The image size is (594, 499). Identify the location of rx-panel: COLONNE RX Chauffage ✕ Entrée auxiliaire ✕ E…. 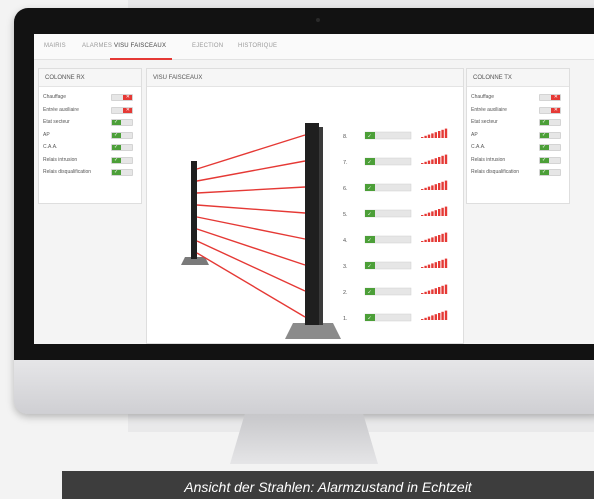
(90, 136).